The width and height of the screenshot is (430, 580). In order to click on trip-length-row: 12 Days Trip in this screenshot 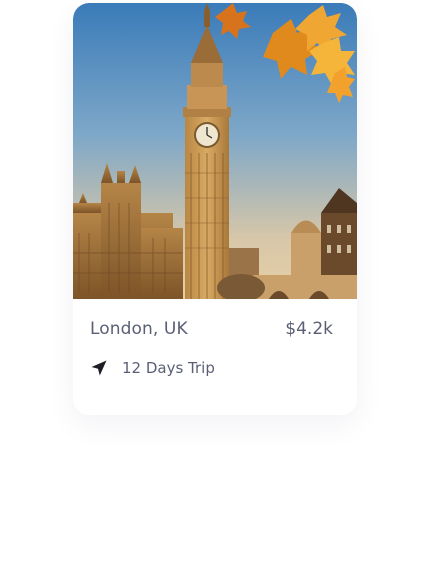, I will do `click(152, 368)`.